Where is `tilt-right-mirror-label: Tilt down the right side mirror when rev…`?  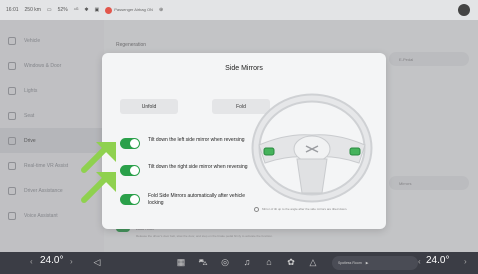
tilt-right-mirror-label: Tilt down the right side mirror when rev… is located at coordinates (198, 167).